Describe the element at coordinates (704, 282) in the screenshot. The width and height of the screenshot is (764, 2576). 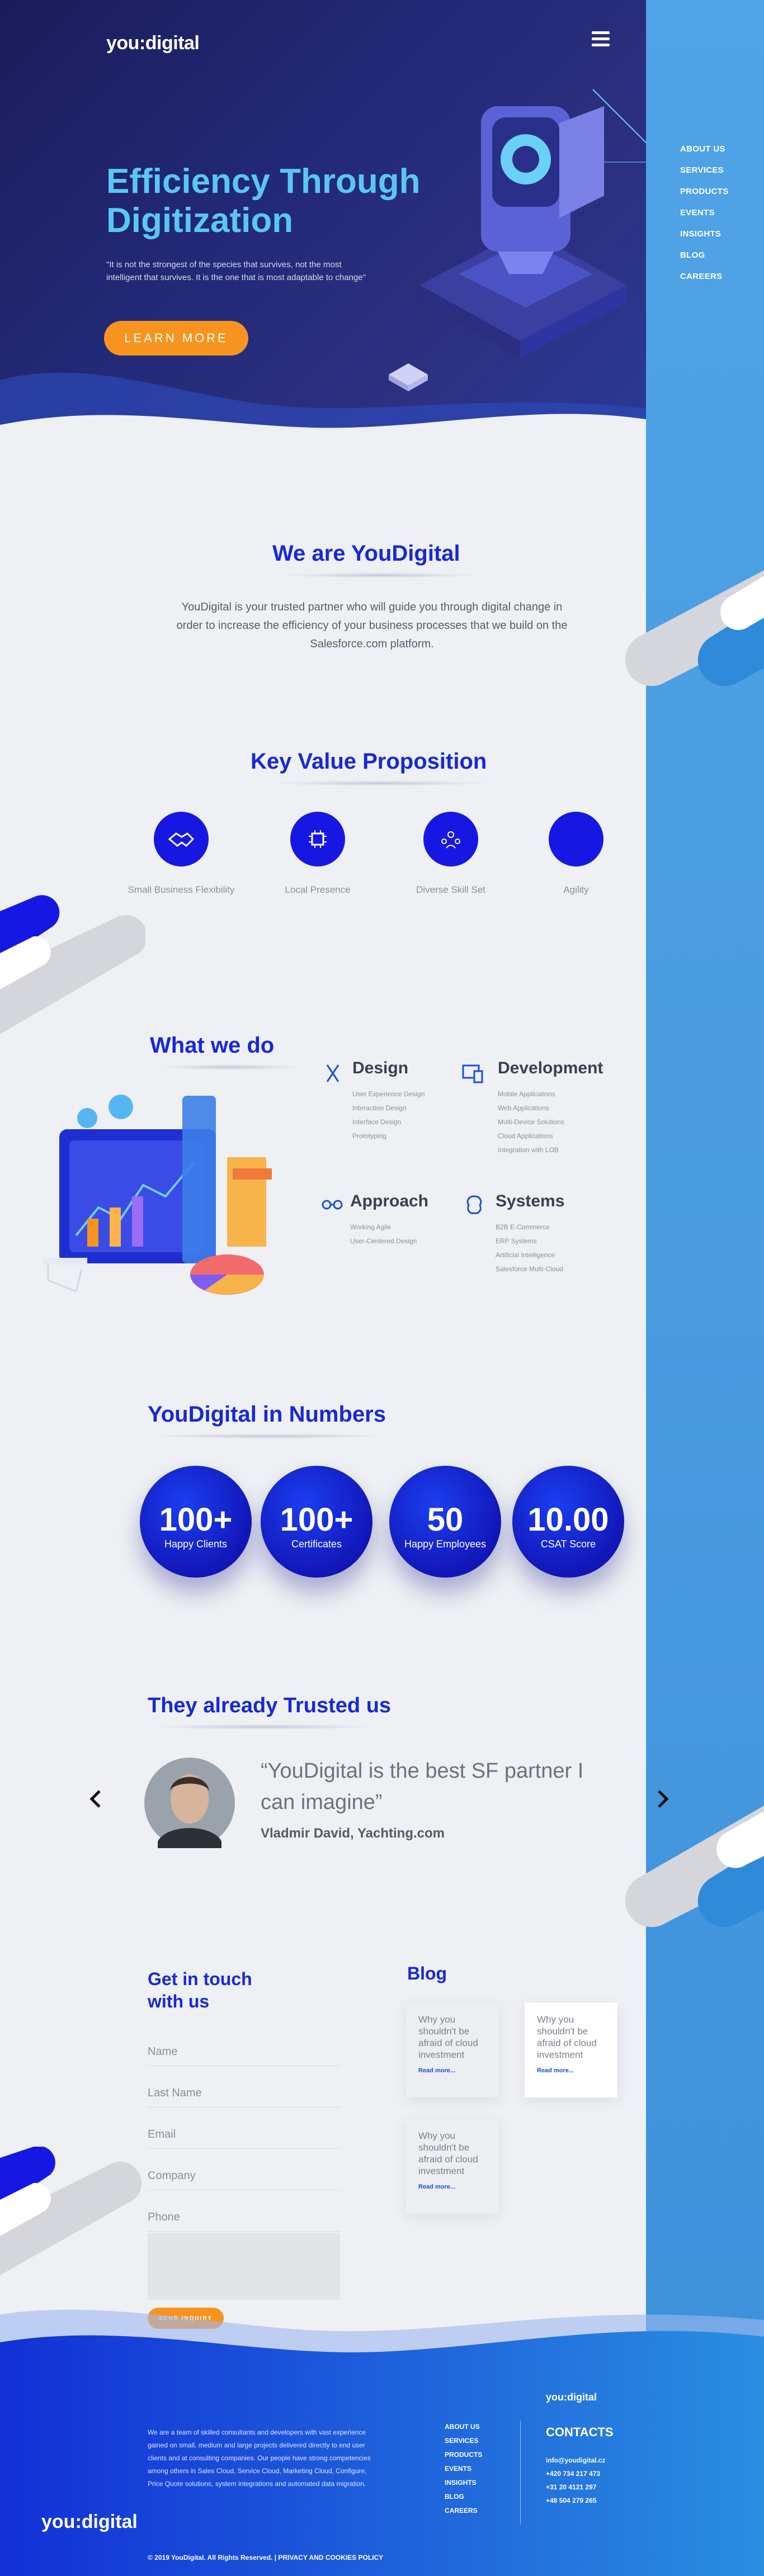
I see `nav-item-careers: CAREERS` at that location.